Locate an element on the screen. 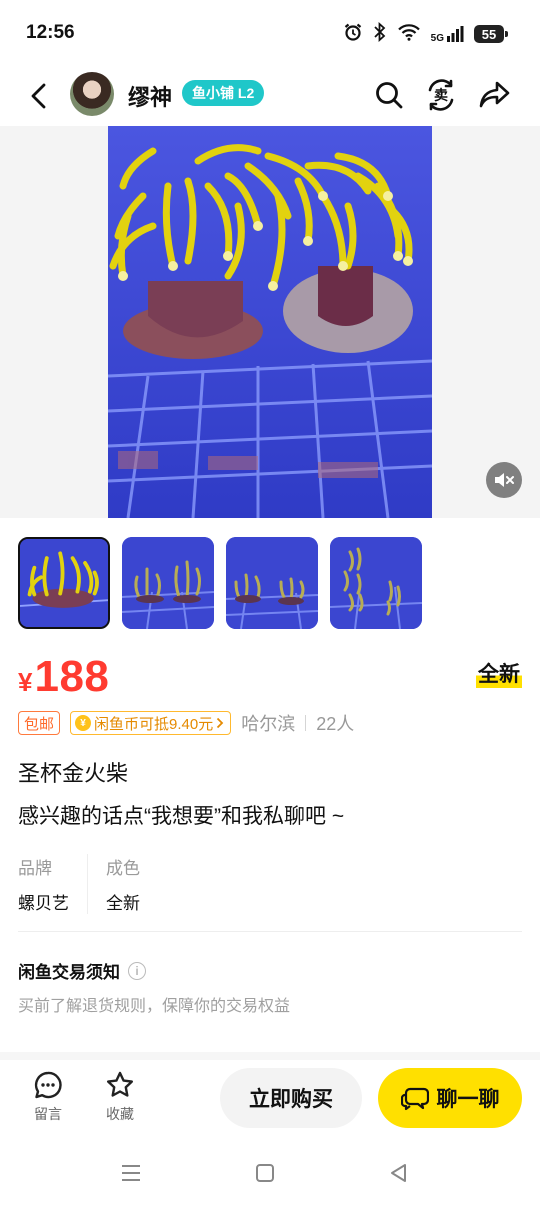 The image size is (540, 1206). info-icon: i is located at coordinates (137, 970).